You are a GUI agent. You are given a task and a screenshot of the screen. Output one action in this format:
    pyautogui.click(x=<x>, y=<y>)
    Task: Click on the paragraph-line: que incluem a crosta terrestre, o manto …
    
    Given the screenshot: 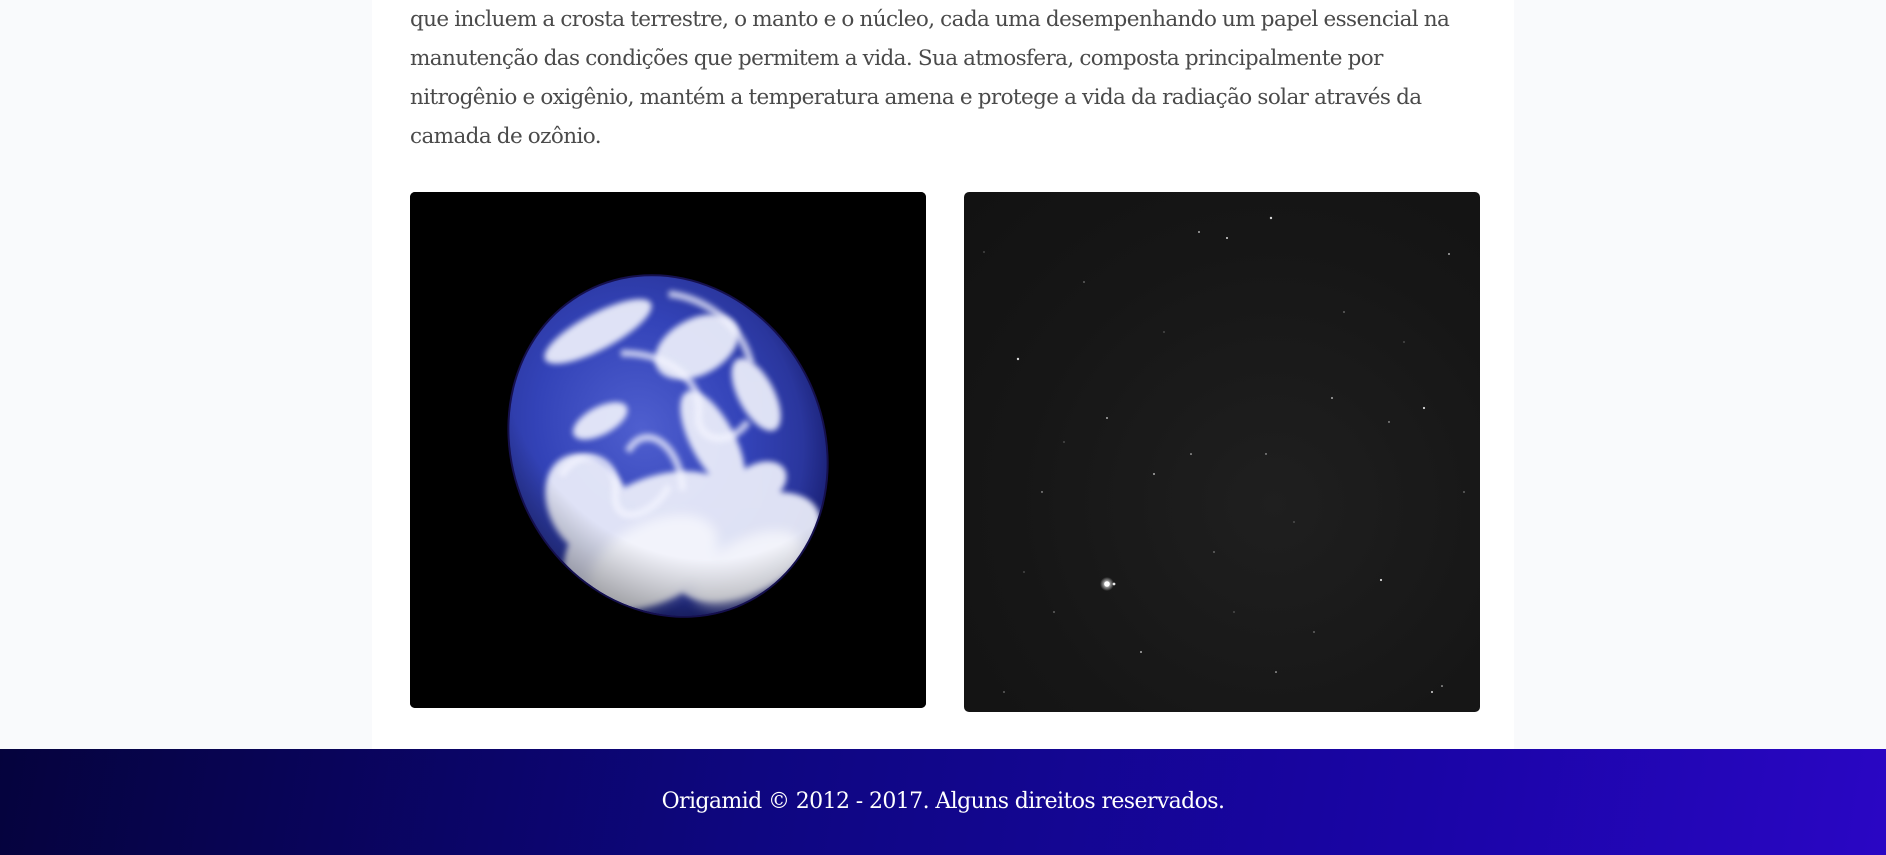 What is the action you would take?
    pyautogui.click(x=930, y=19)
    